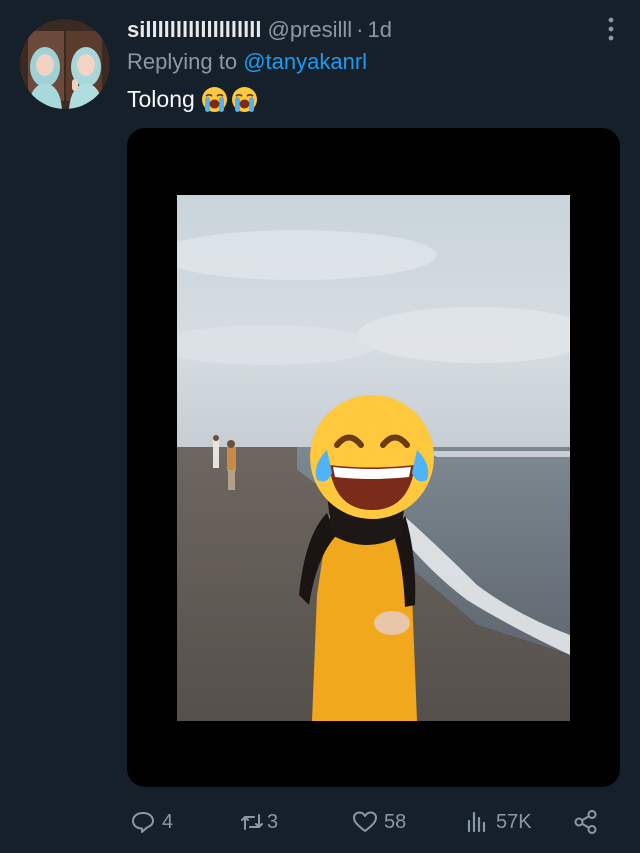 The width and height of the screenshot is (640, 853). Describe the element at coordinates (380, 30) in the screenshot. I see `tweet-time: 1d` at that location.